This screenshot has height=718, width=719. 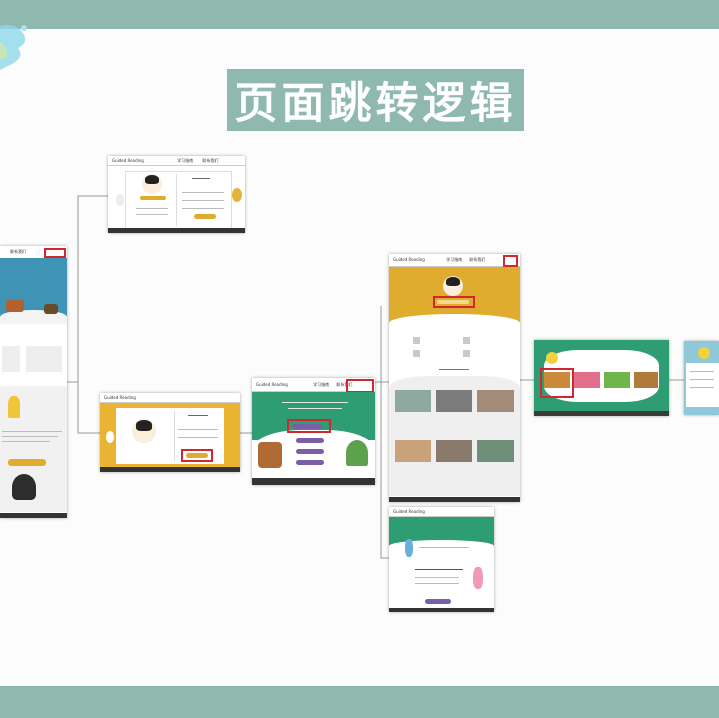 What do you see at coordinates (18, 251) in the screenshot?
I see `nav-text: 联系我们` at bounding box center [18, 251].